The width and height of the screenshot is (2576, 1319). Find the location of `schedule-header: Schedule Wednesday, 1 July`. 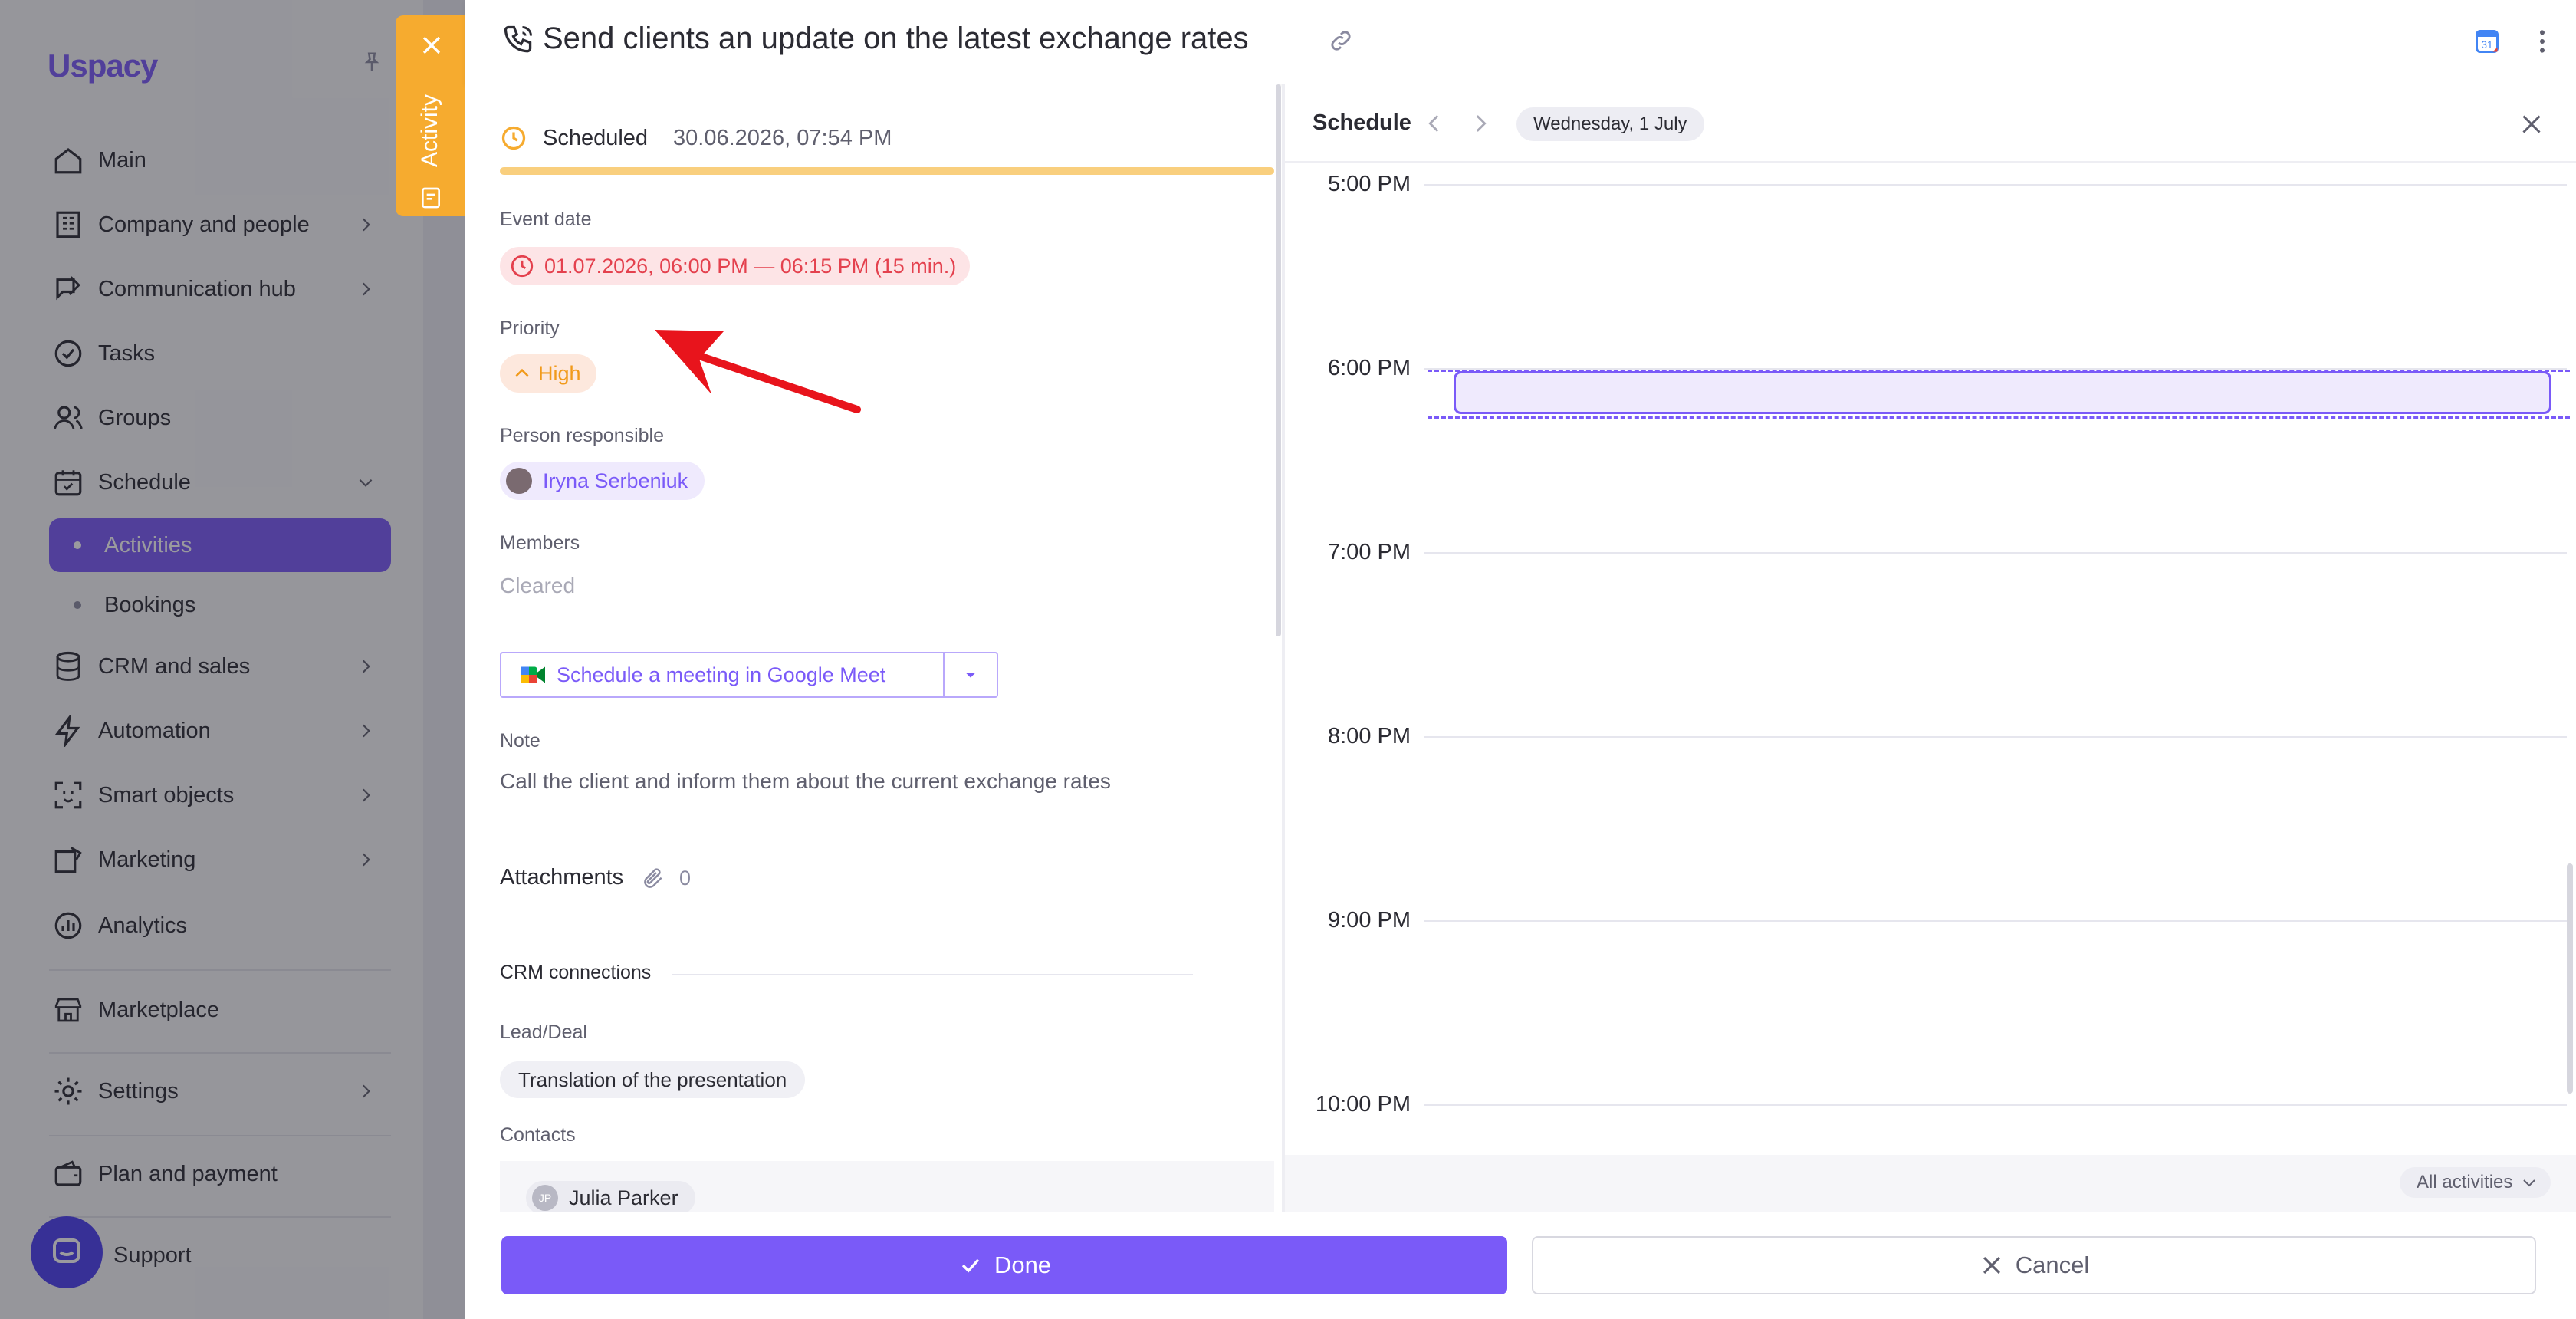

schedule-header: Schedule Wednesday, 1 July is located at coordinates (1930, 123).